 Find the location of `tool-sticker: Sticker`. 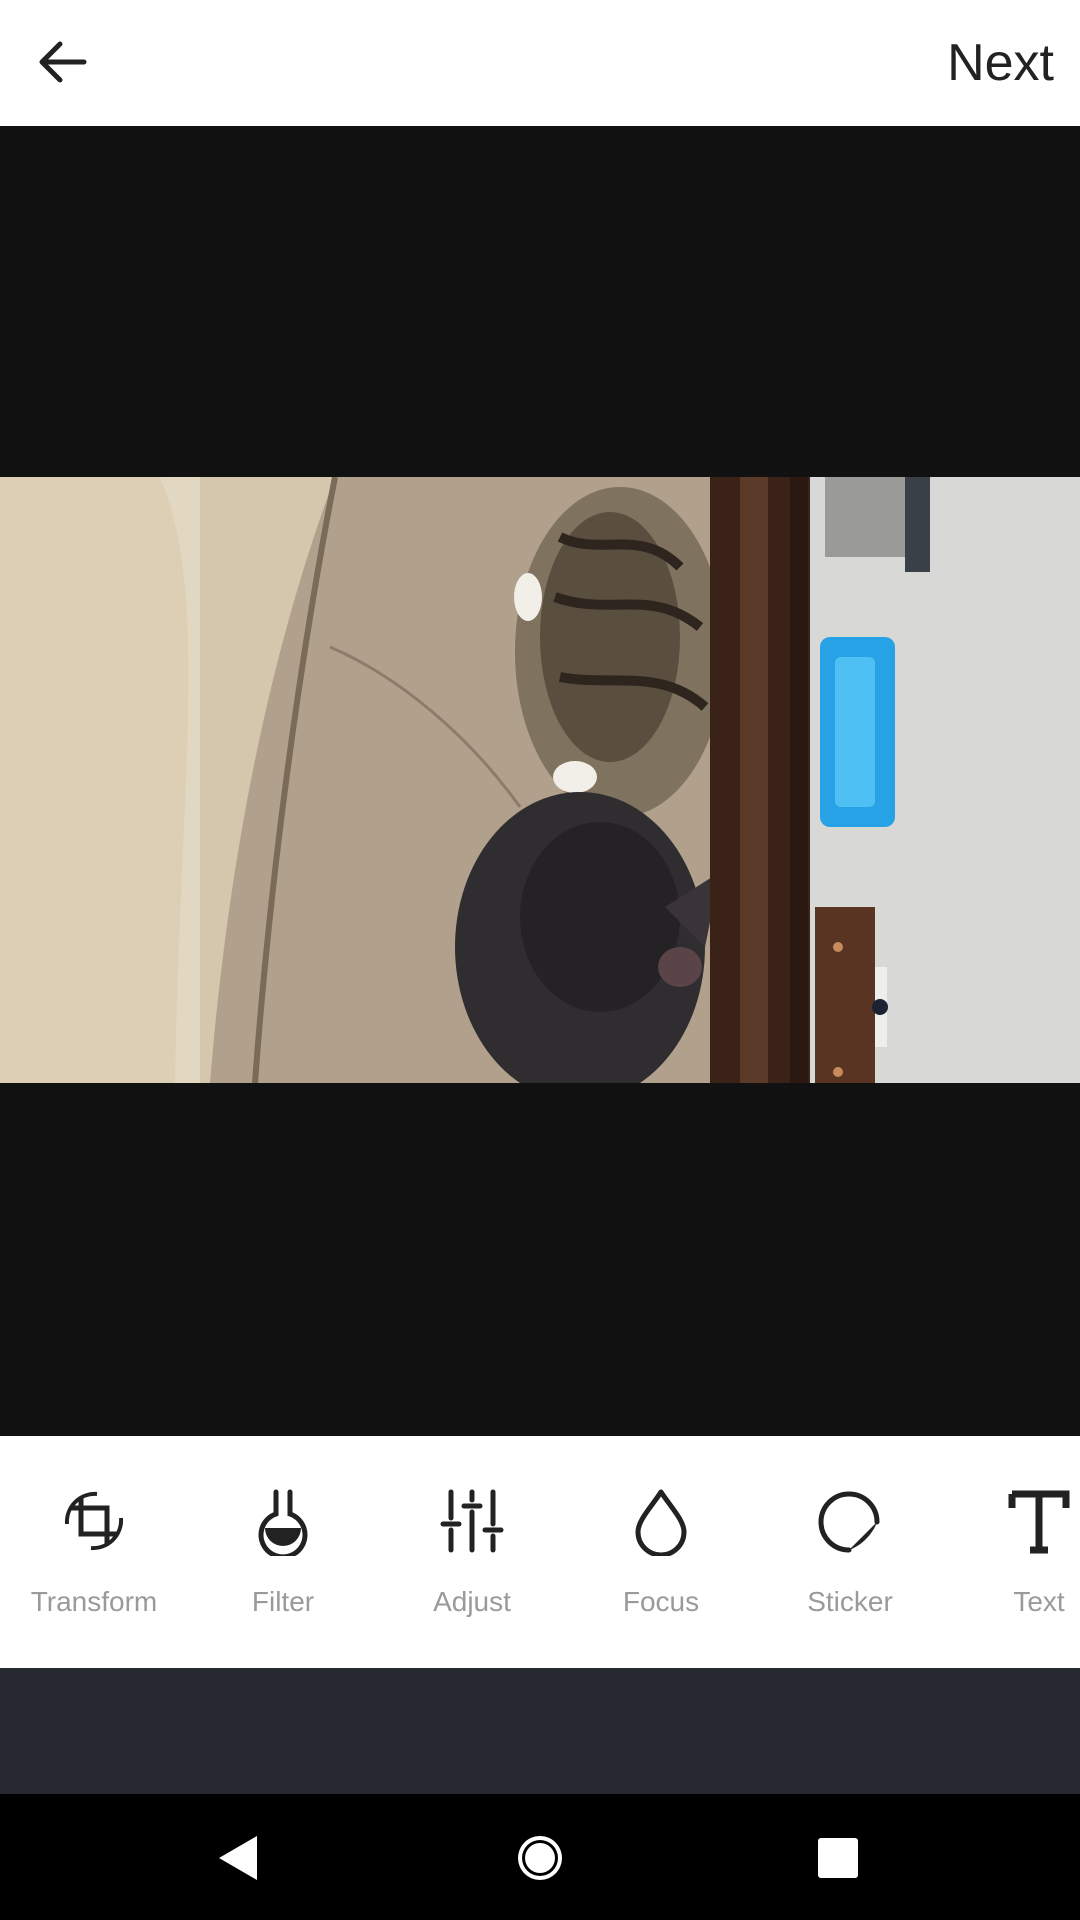

tool-sticker: Sticker is located at coordinates (850, 1552).